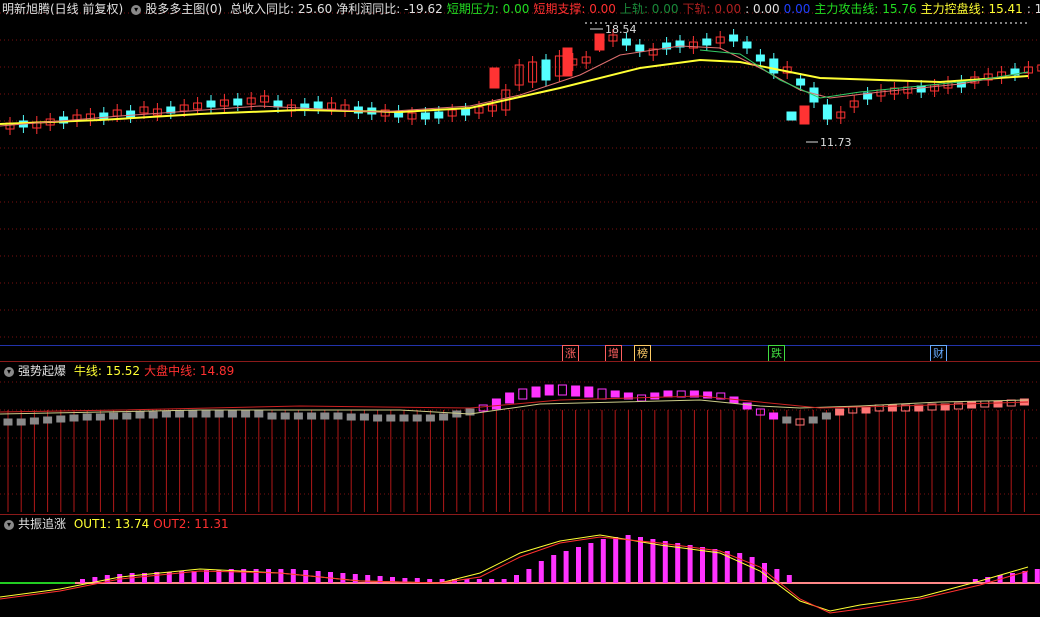 The image size is (1040, 617). Describe the element at coordinates (488, 9) in the screenshot. I see `indicator-value: 短期压力: 0.00` at that location.